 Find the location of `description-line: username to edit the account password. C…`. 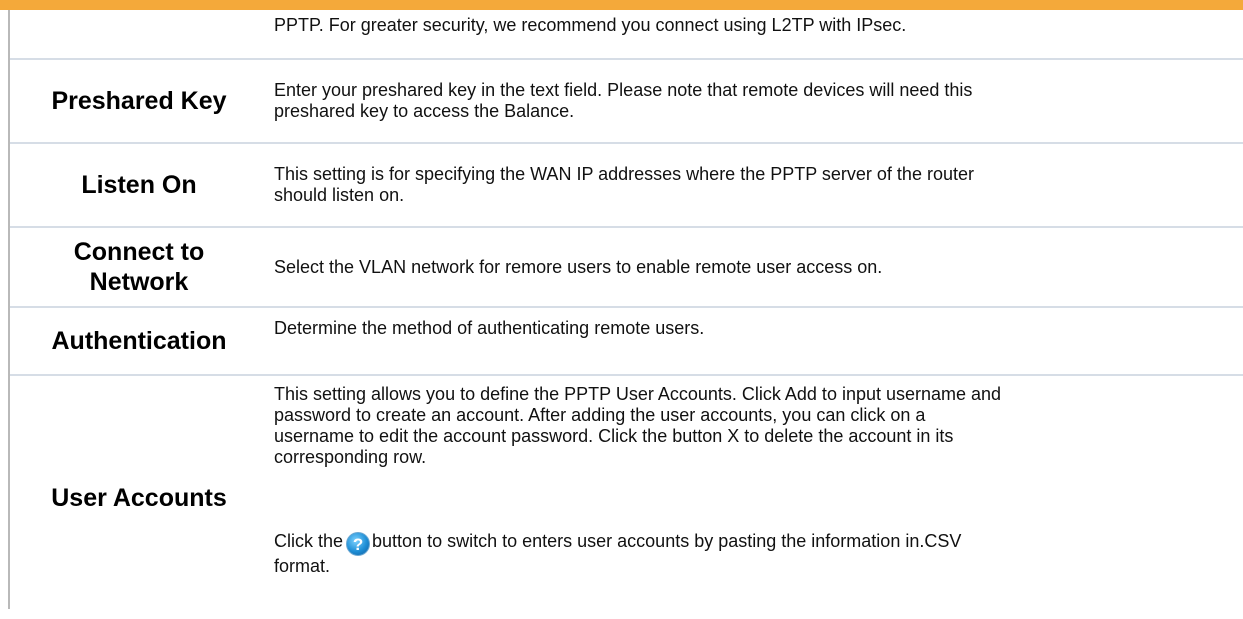

description-line: username to edit the account password. C… is located at coordinates (614, 436).